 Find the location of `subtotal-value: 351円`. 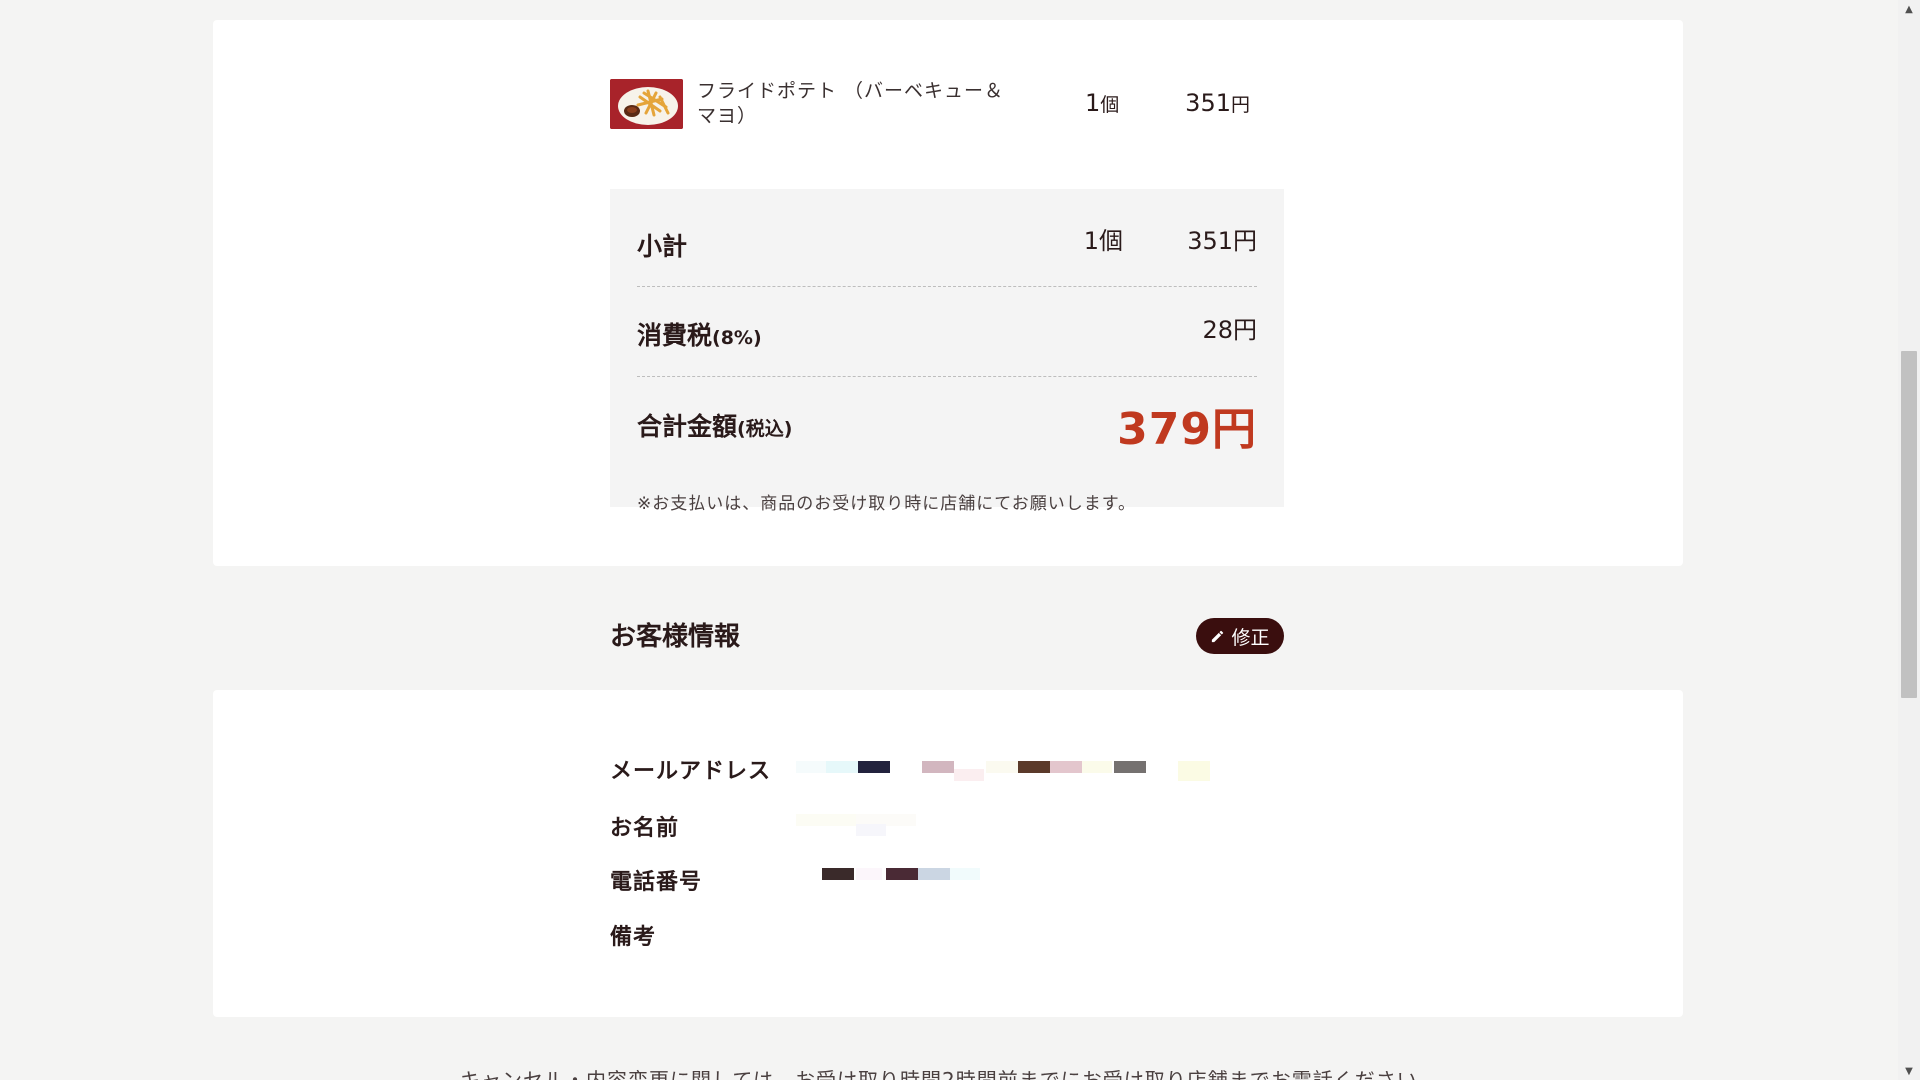

subtotal-value: 351円 is located at coordinates (1222, 241).